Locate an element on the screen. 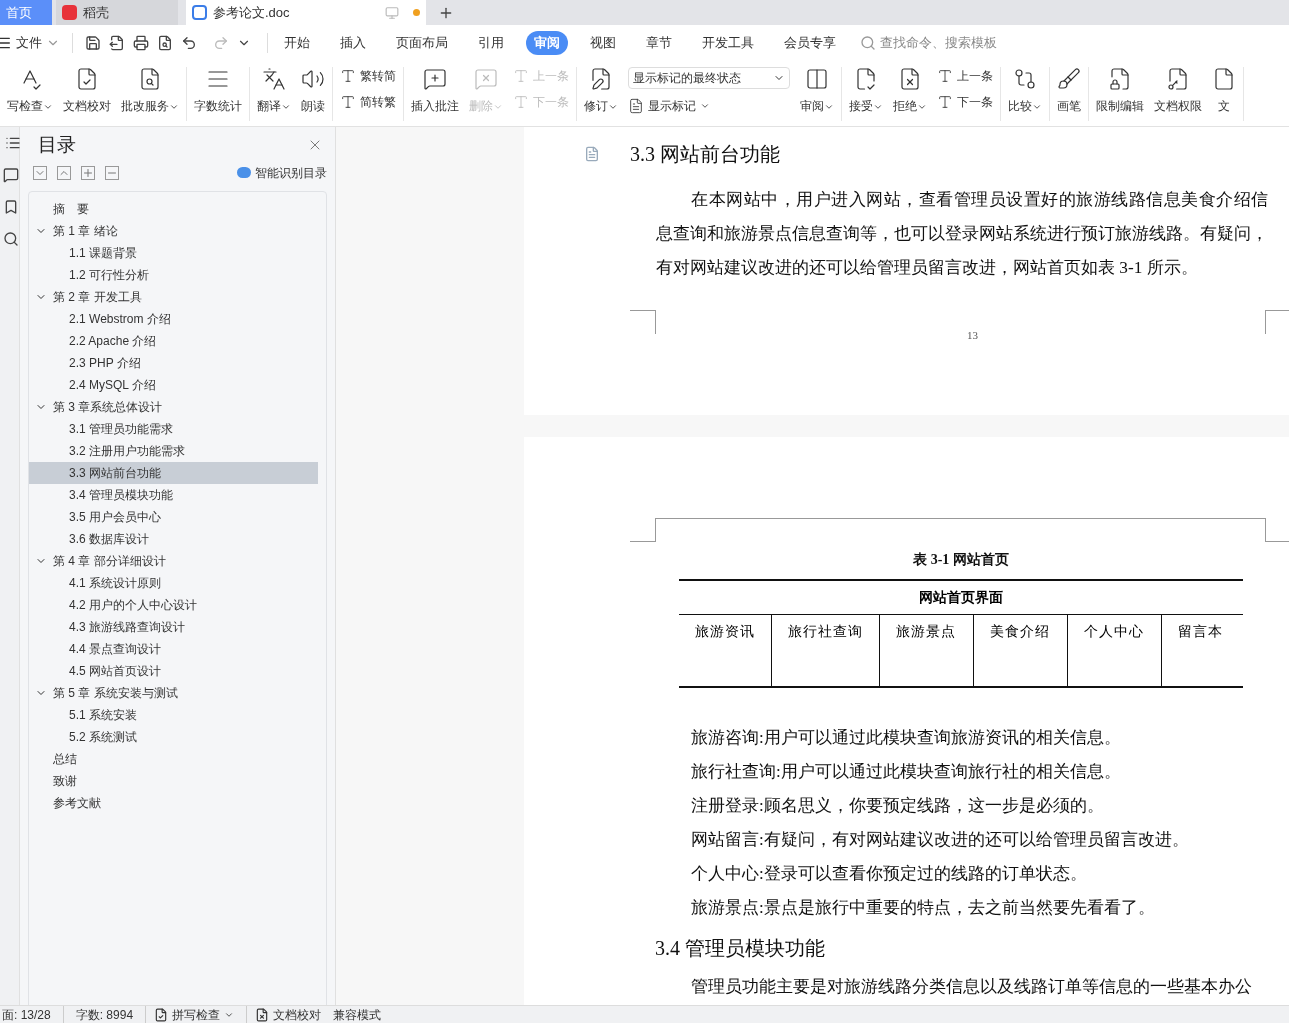  ribbon-small-button: 简转繁 is located at coordinates (368, 102).